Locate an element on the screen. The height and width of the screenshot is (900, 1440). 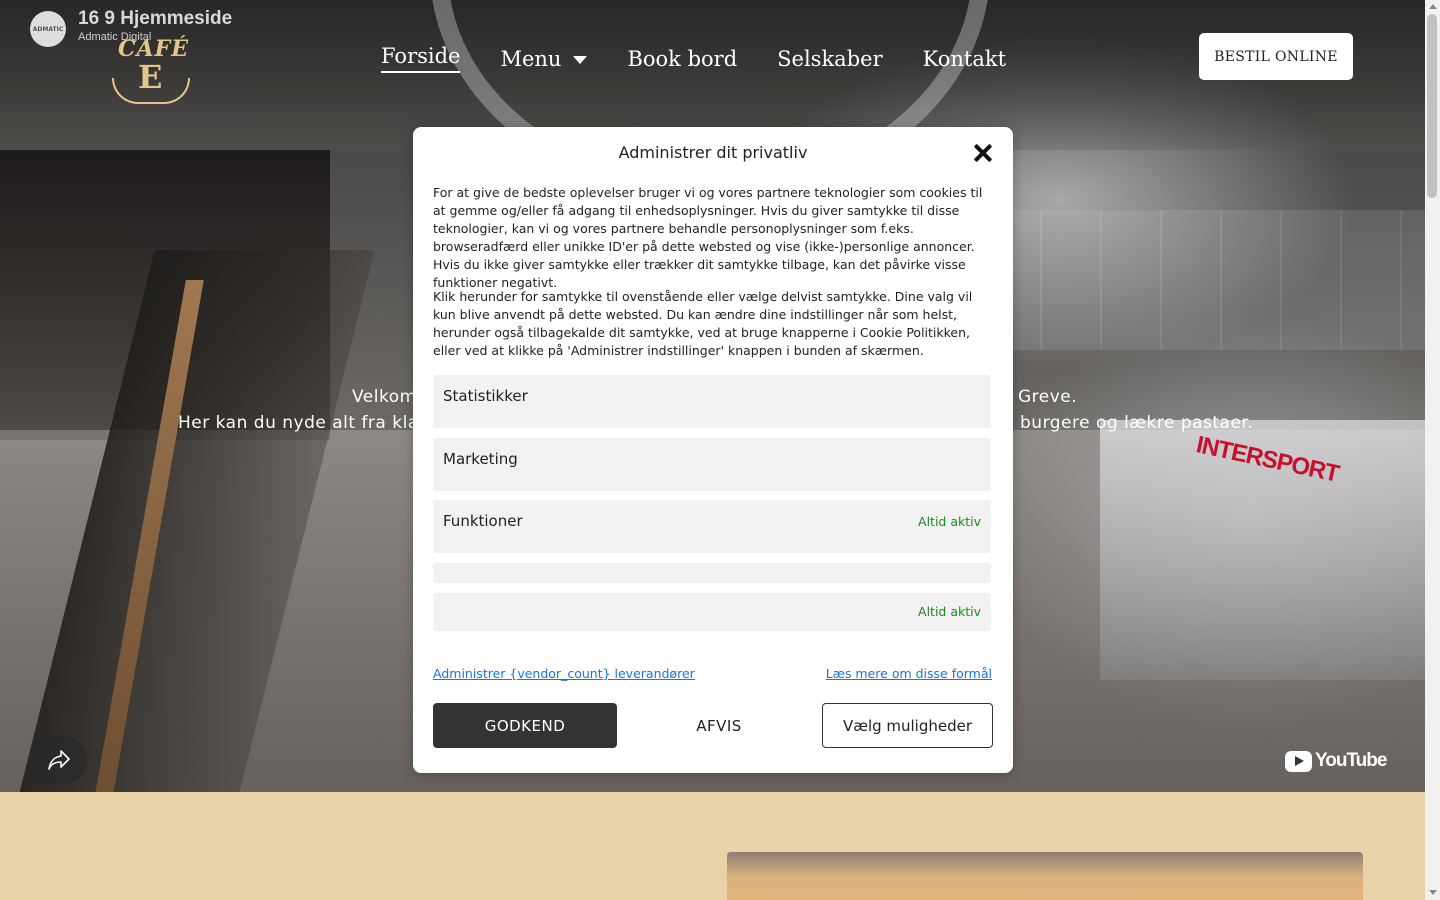
hero-line2-left: Her kan du nyde alt fra klas is located at coordinates (303, 423).